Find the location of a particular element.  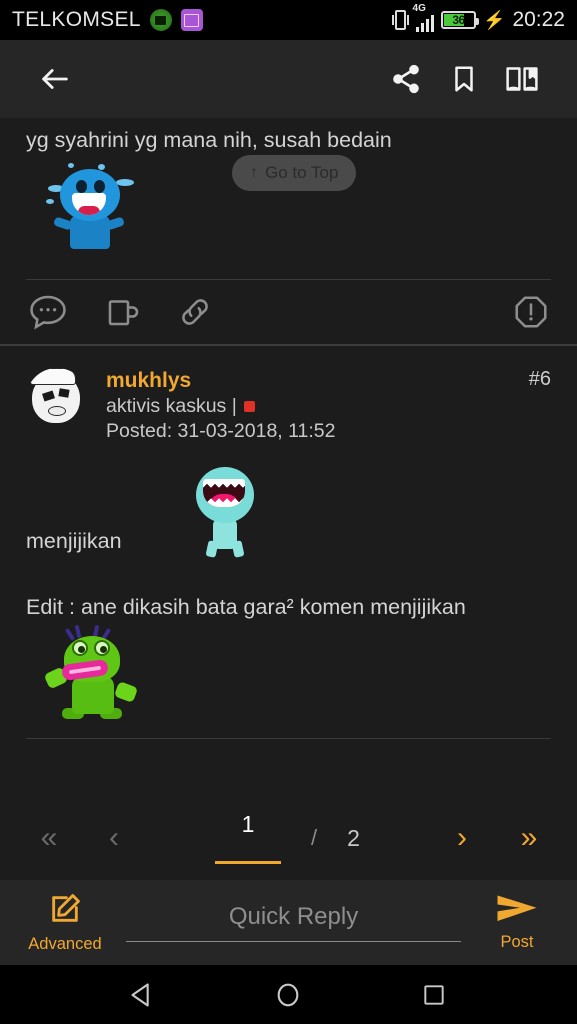

link-icon is located at coordinates (195, 312).